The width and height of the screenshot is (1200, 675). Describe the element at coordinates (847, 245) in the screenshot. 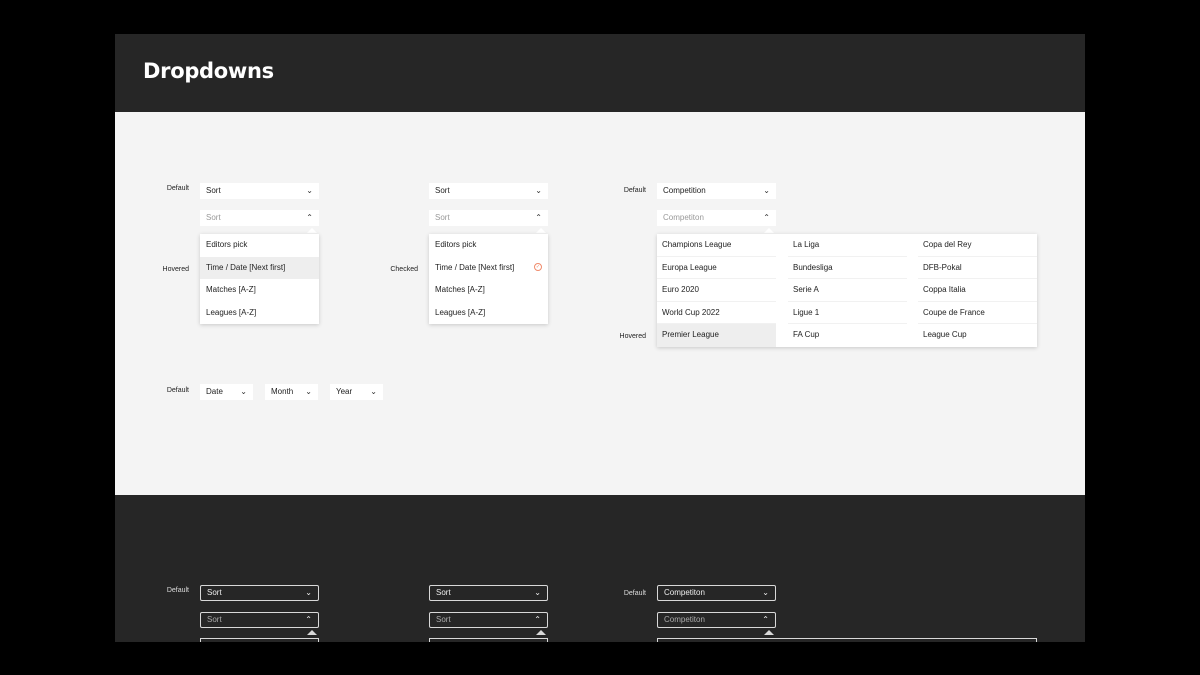

I see `competition-option: La Liga` at that location.